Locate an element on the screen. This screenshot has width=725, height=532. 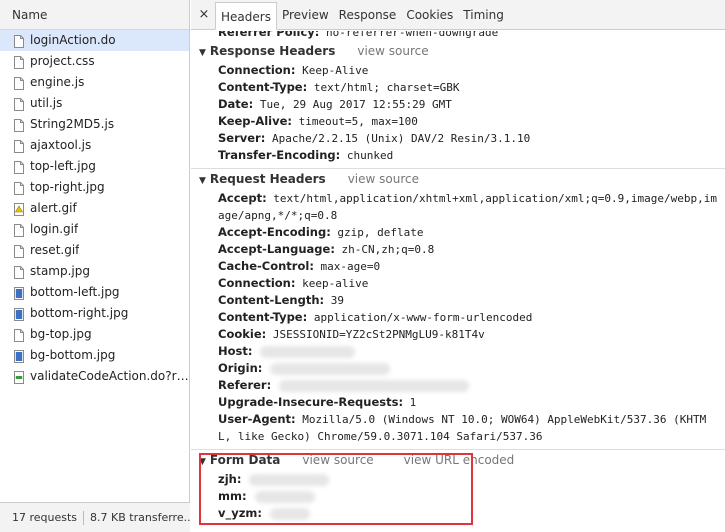
request-list-item: bg-bottom.jpg is located at coordinates (94, 355).